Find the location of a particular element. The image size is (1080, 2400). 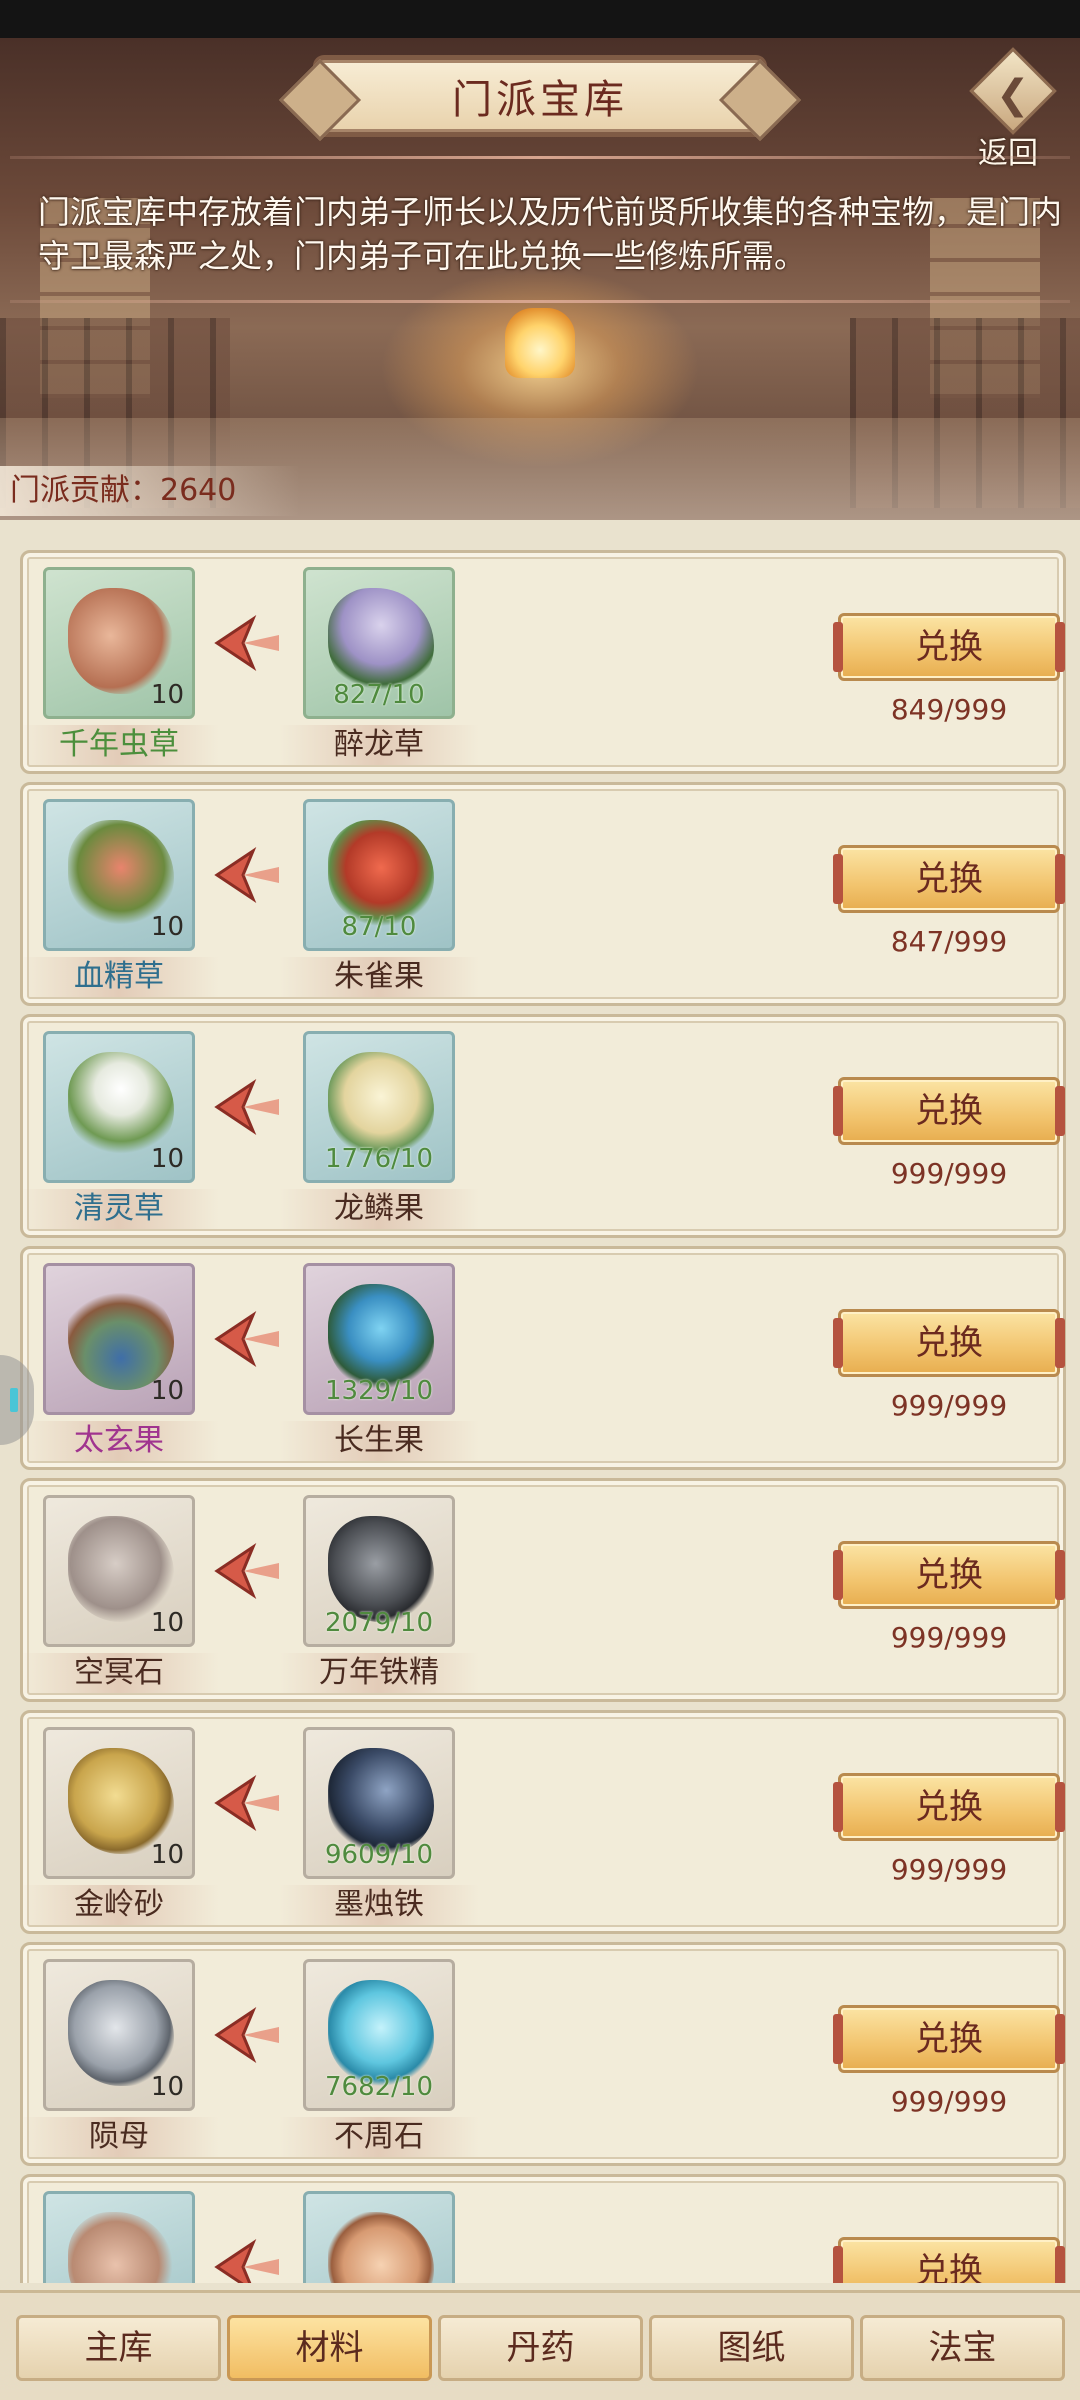

source-item-slot: 2079/10 is located at coordinates (379, 1571).